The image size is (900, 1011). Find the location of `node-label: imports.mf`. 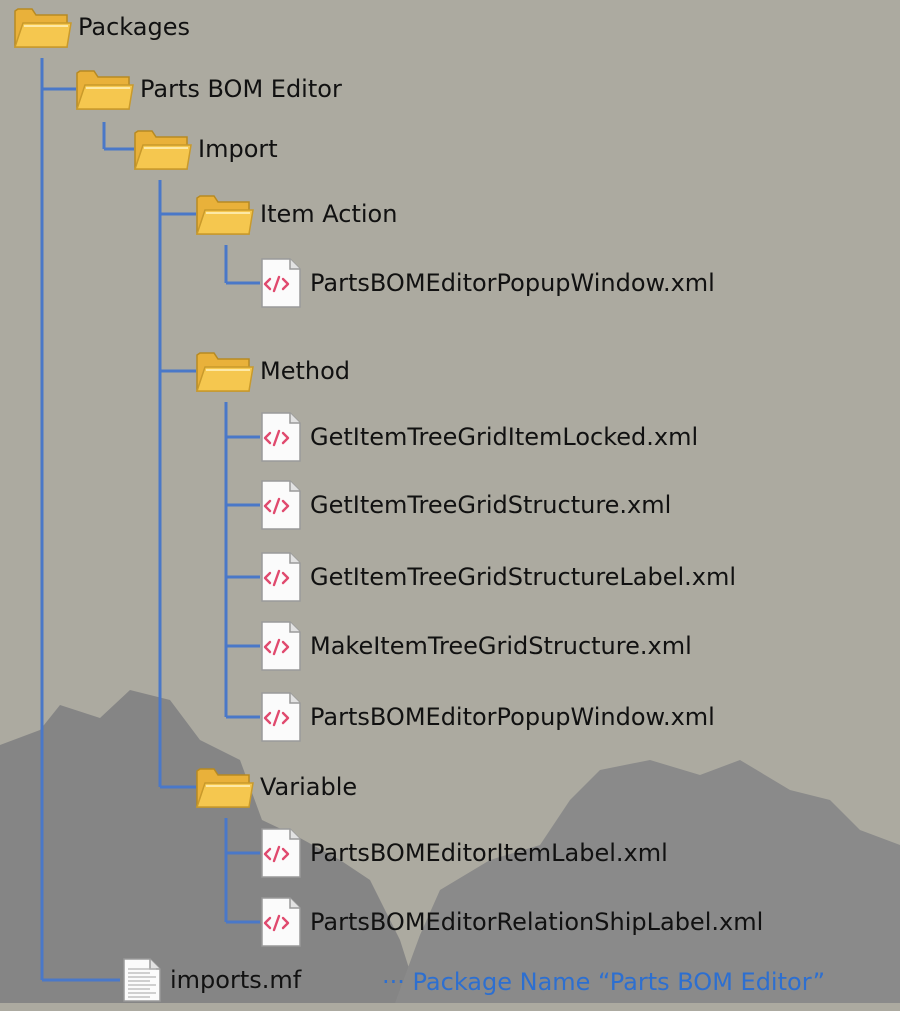

node-label: imports.mf is located at coordinates (236, 980).